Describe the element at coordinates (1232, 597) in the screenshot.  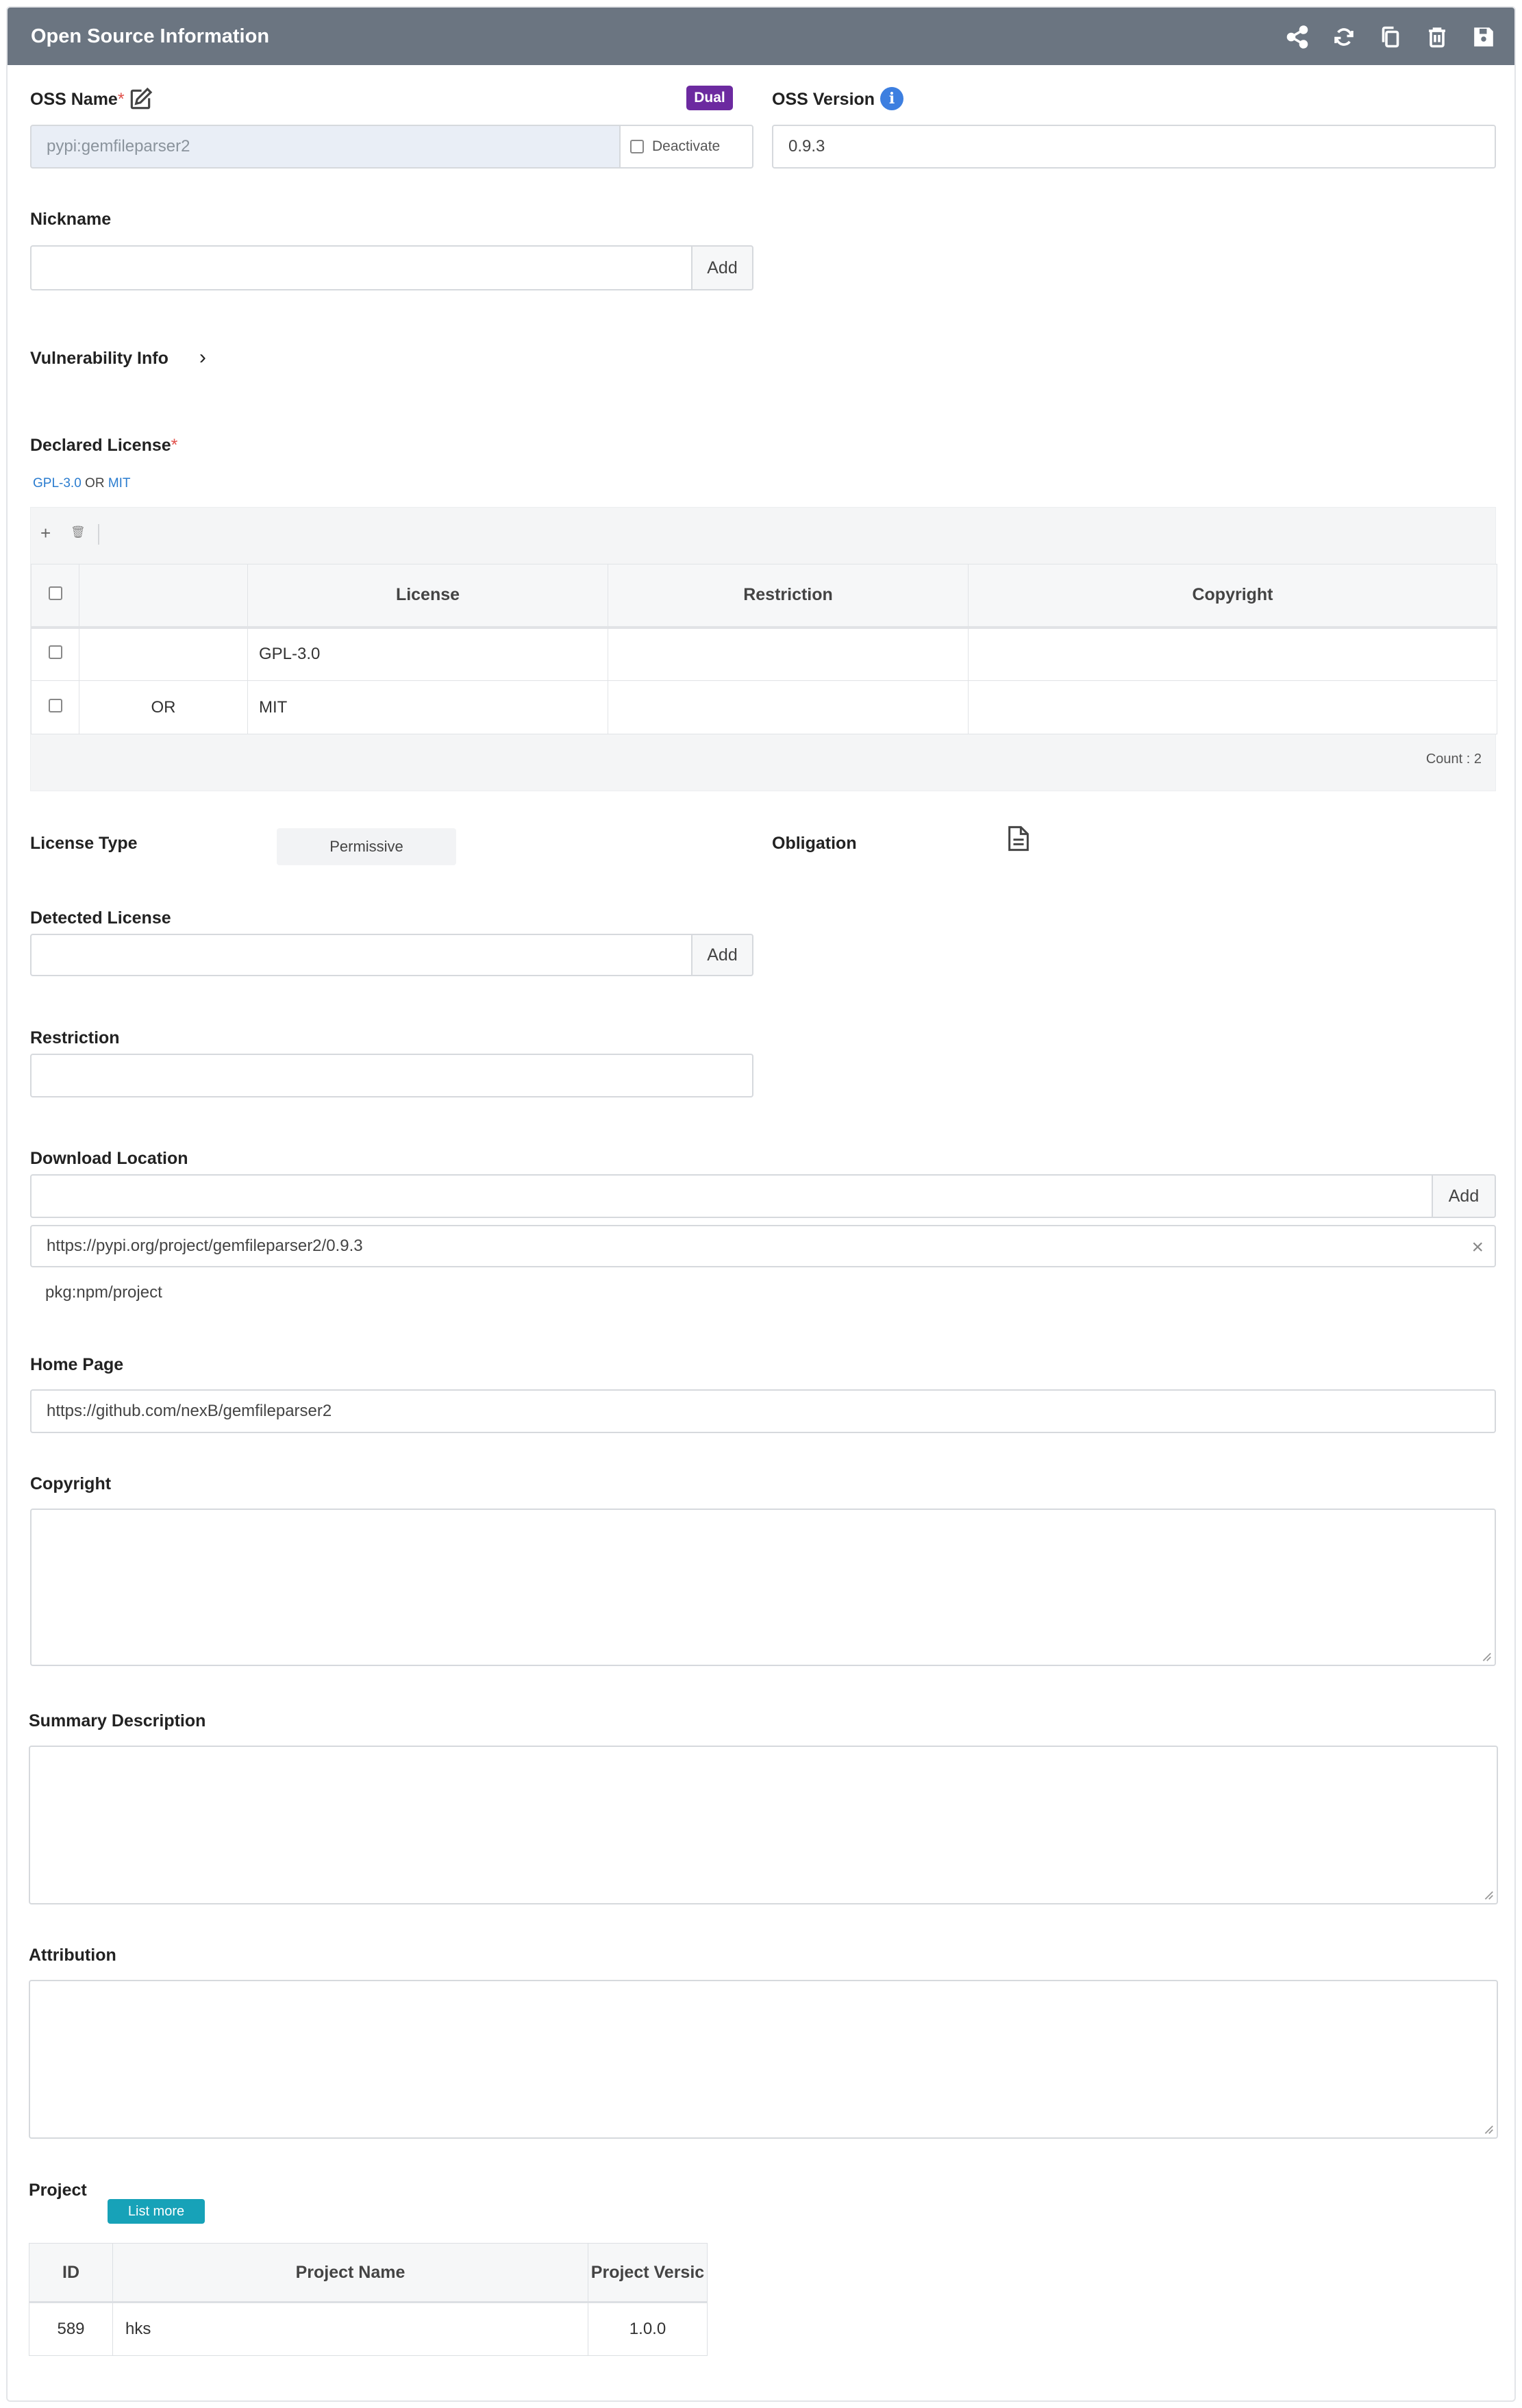
I see `copyright-header: Copyright` at that location.